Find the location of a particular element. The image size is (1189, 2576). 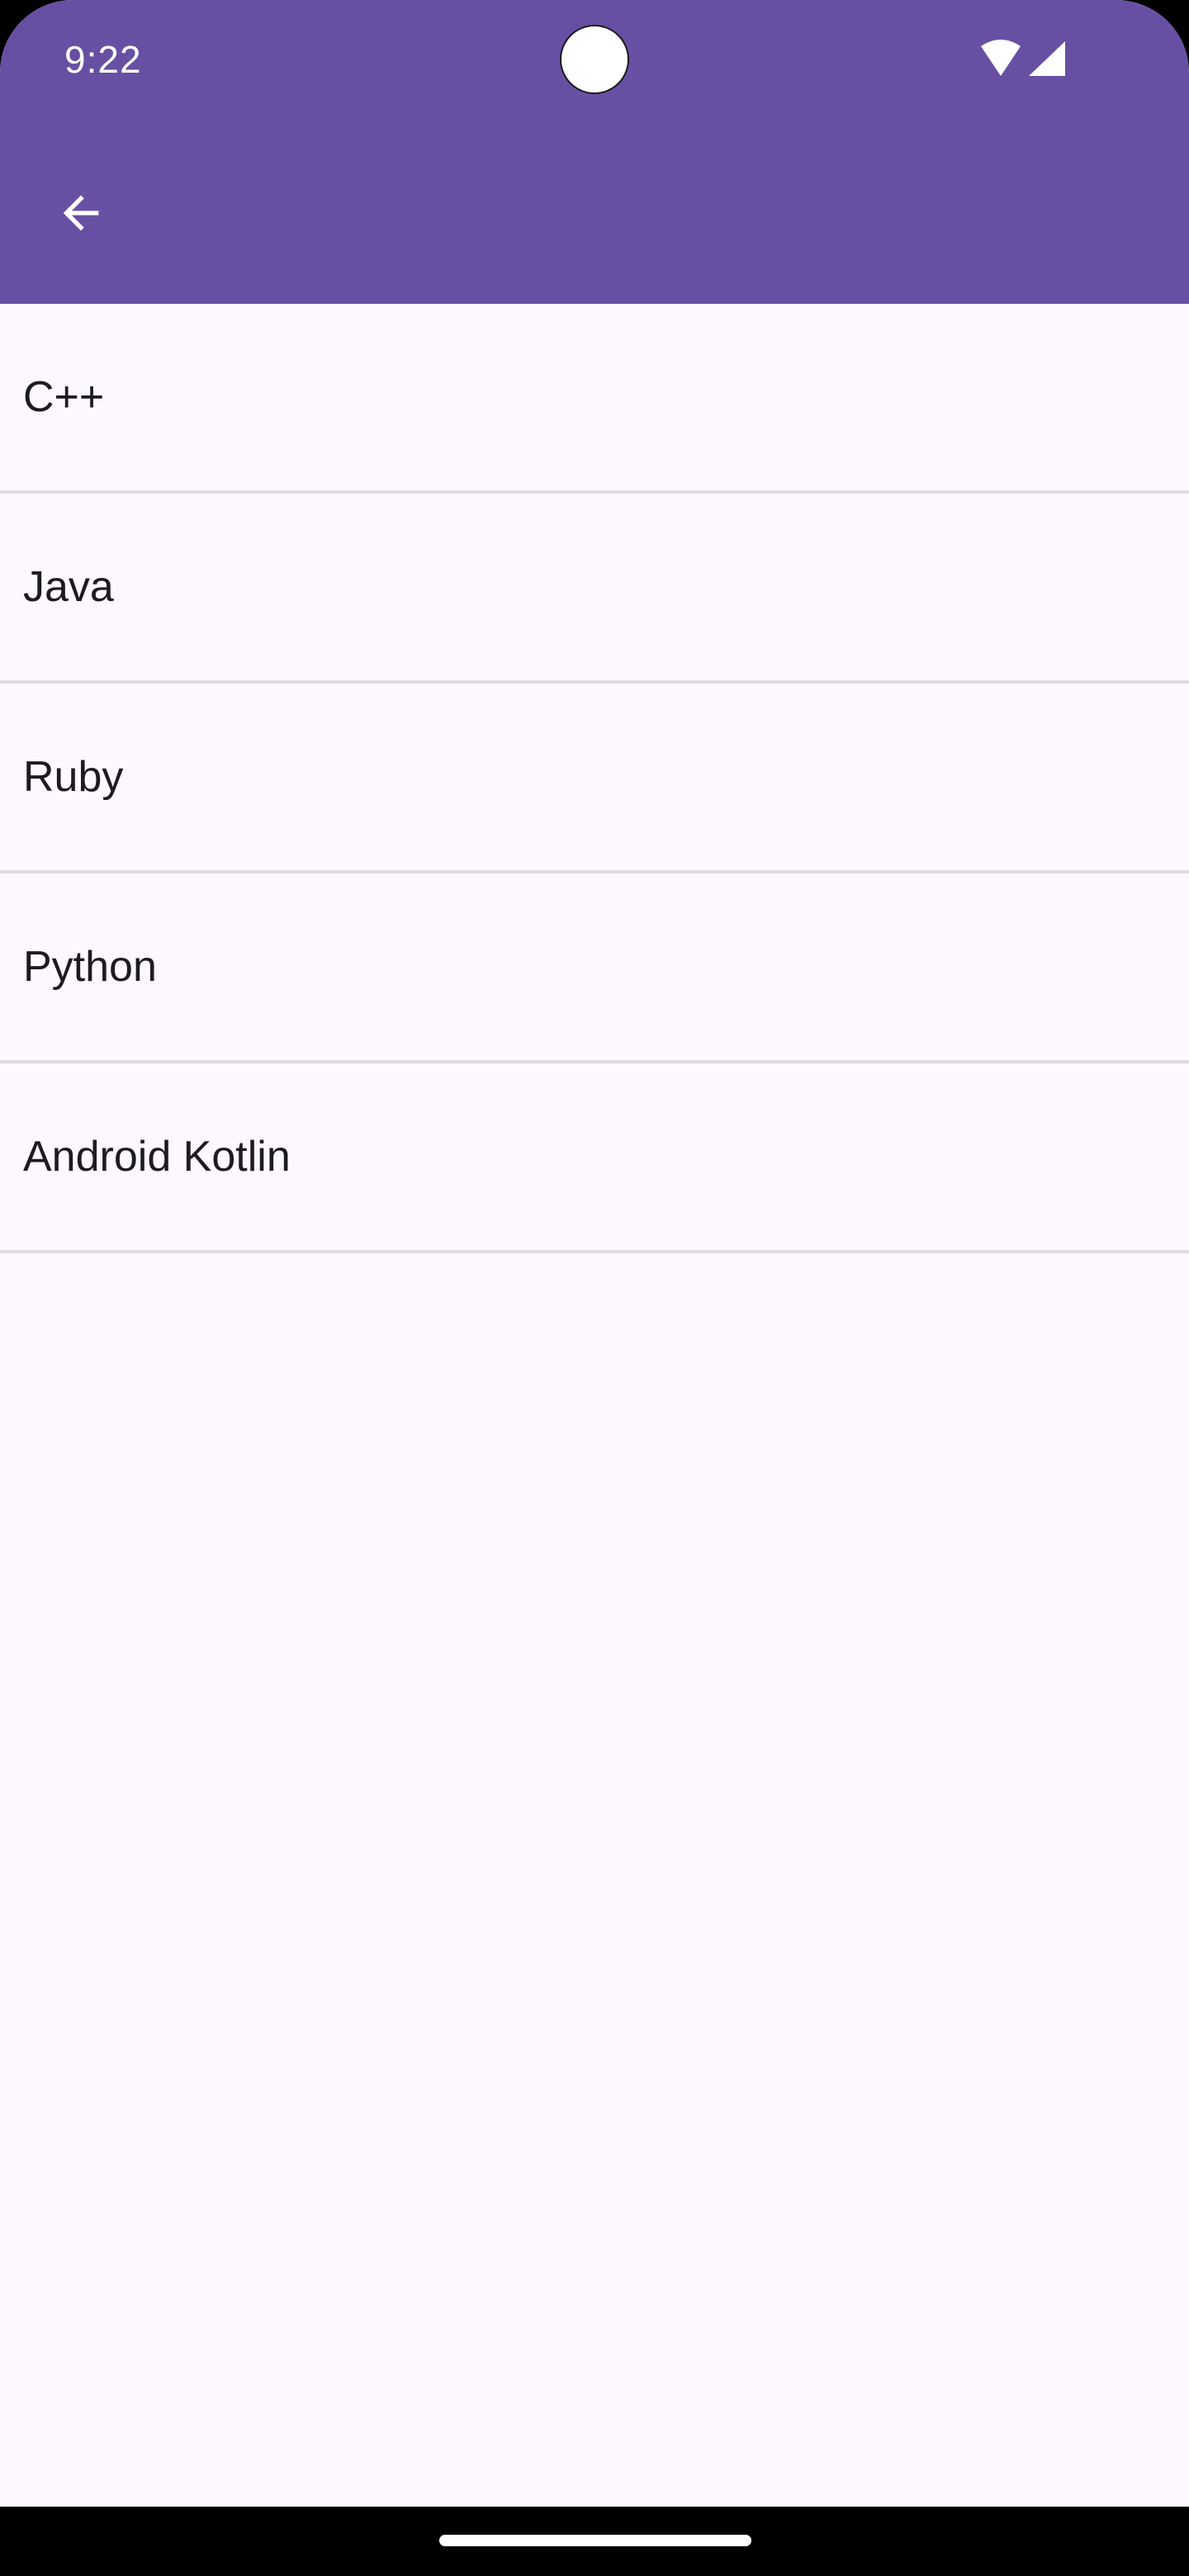

status-icons is located at coordinates (1023, 59).